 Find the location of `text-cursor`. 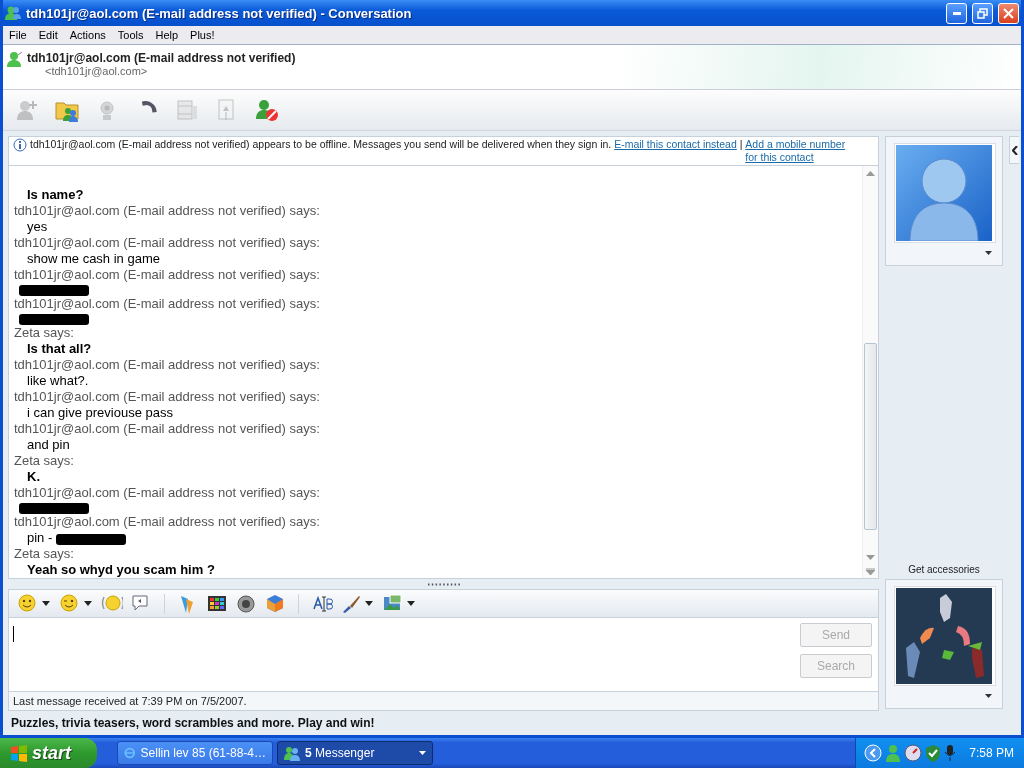

text-cursor is located at coordinates (13, 634).